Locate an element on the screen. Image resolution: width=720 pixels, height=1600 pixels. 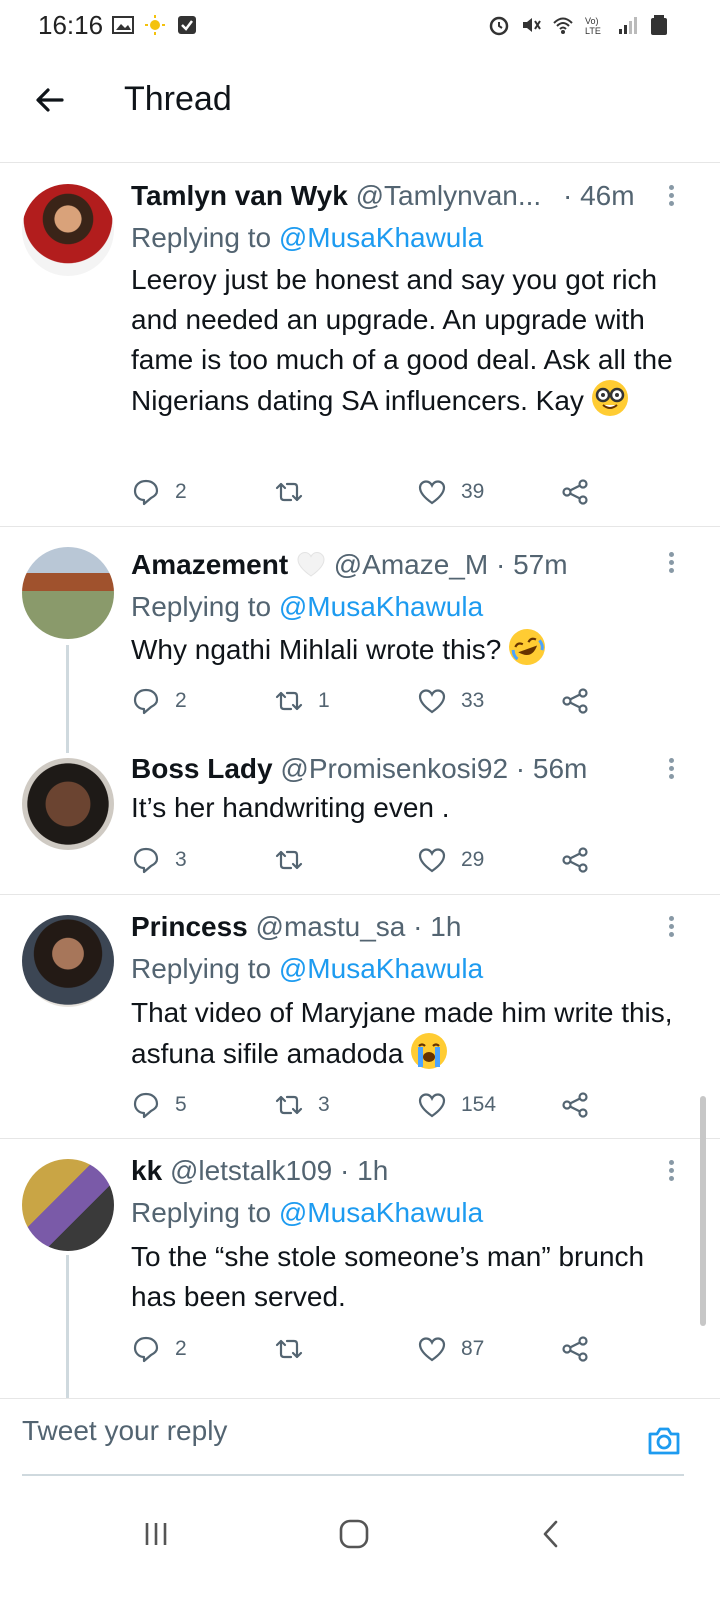
author-name: Princess is located at coordinates (189, 926).